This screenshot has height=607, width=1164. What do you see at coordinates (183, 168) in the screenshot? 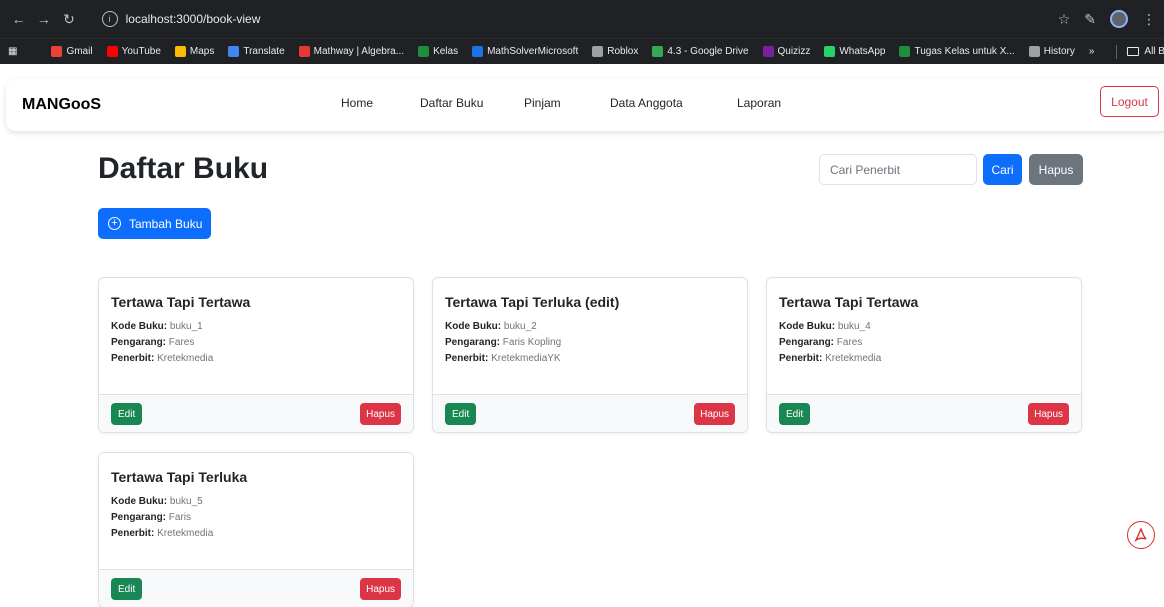
I see `page-title: Daftar Buku` at bounding box center [183, 168].